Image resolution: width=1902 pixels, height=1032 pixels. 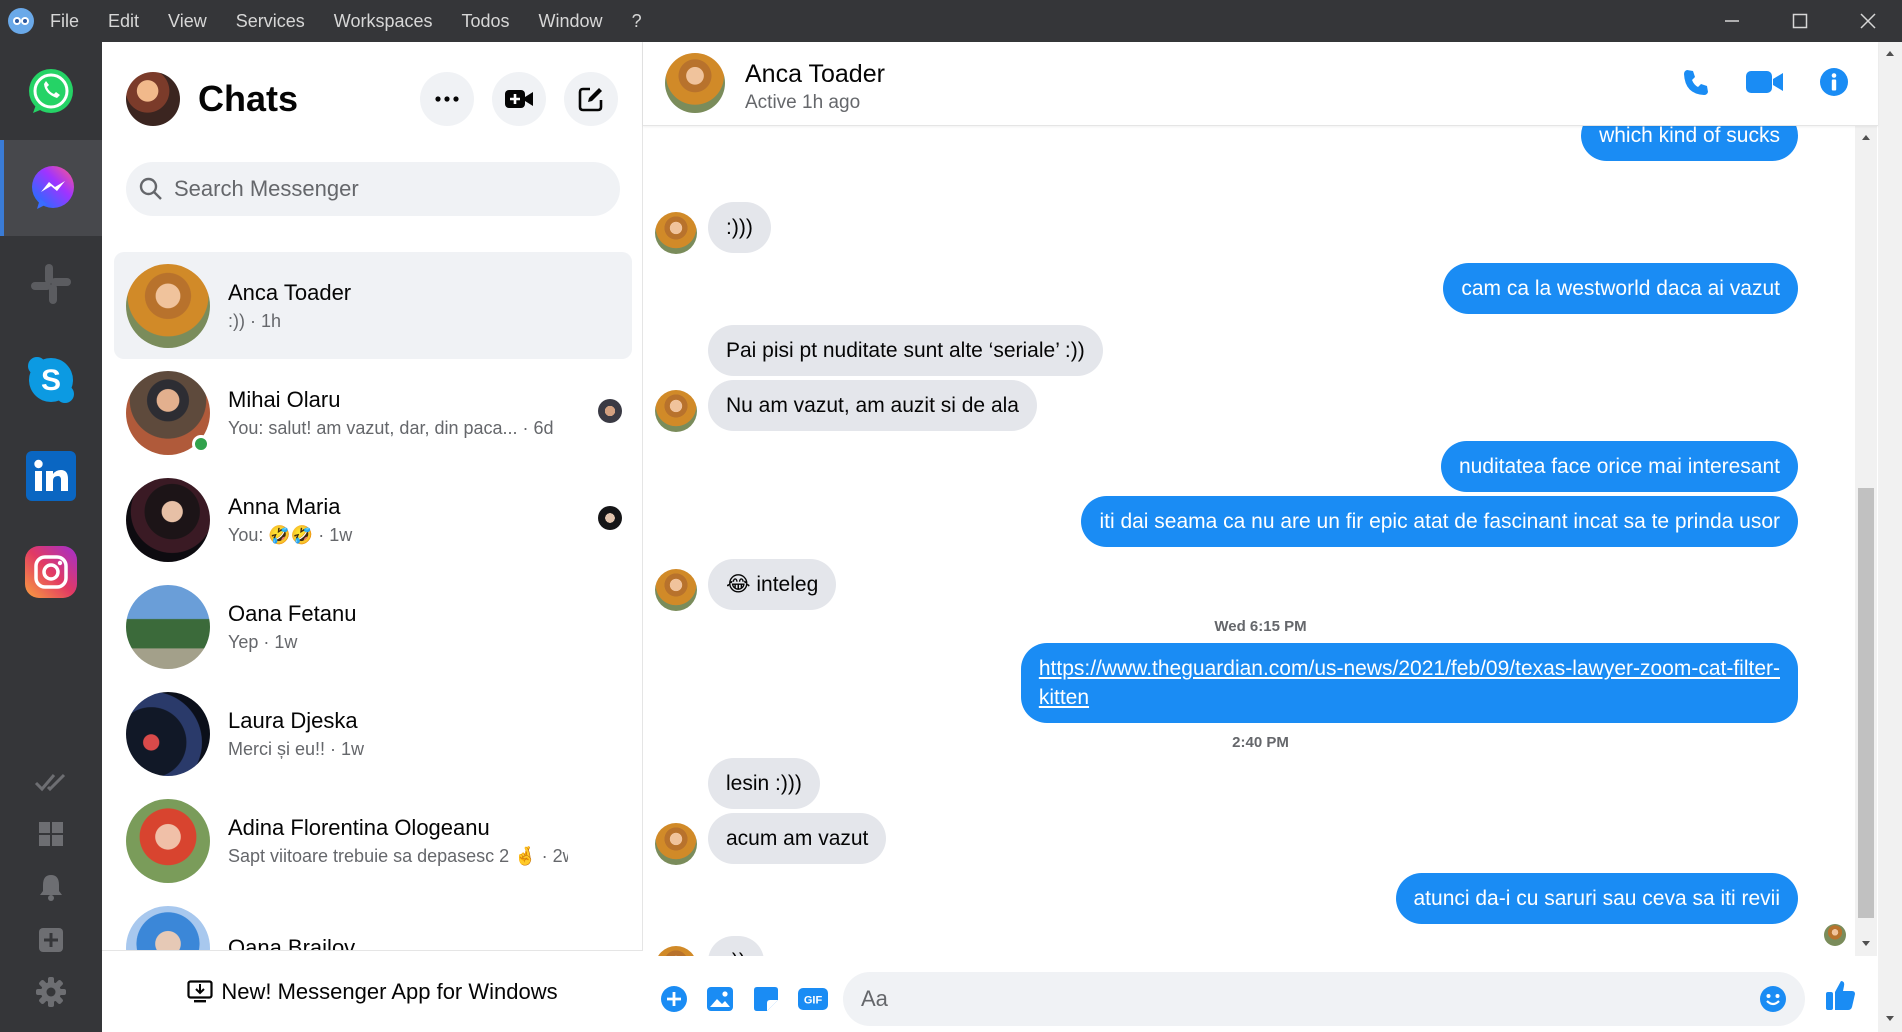 I want to click on emoji-icon, so click(x=1773, y=999).